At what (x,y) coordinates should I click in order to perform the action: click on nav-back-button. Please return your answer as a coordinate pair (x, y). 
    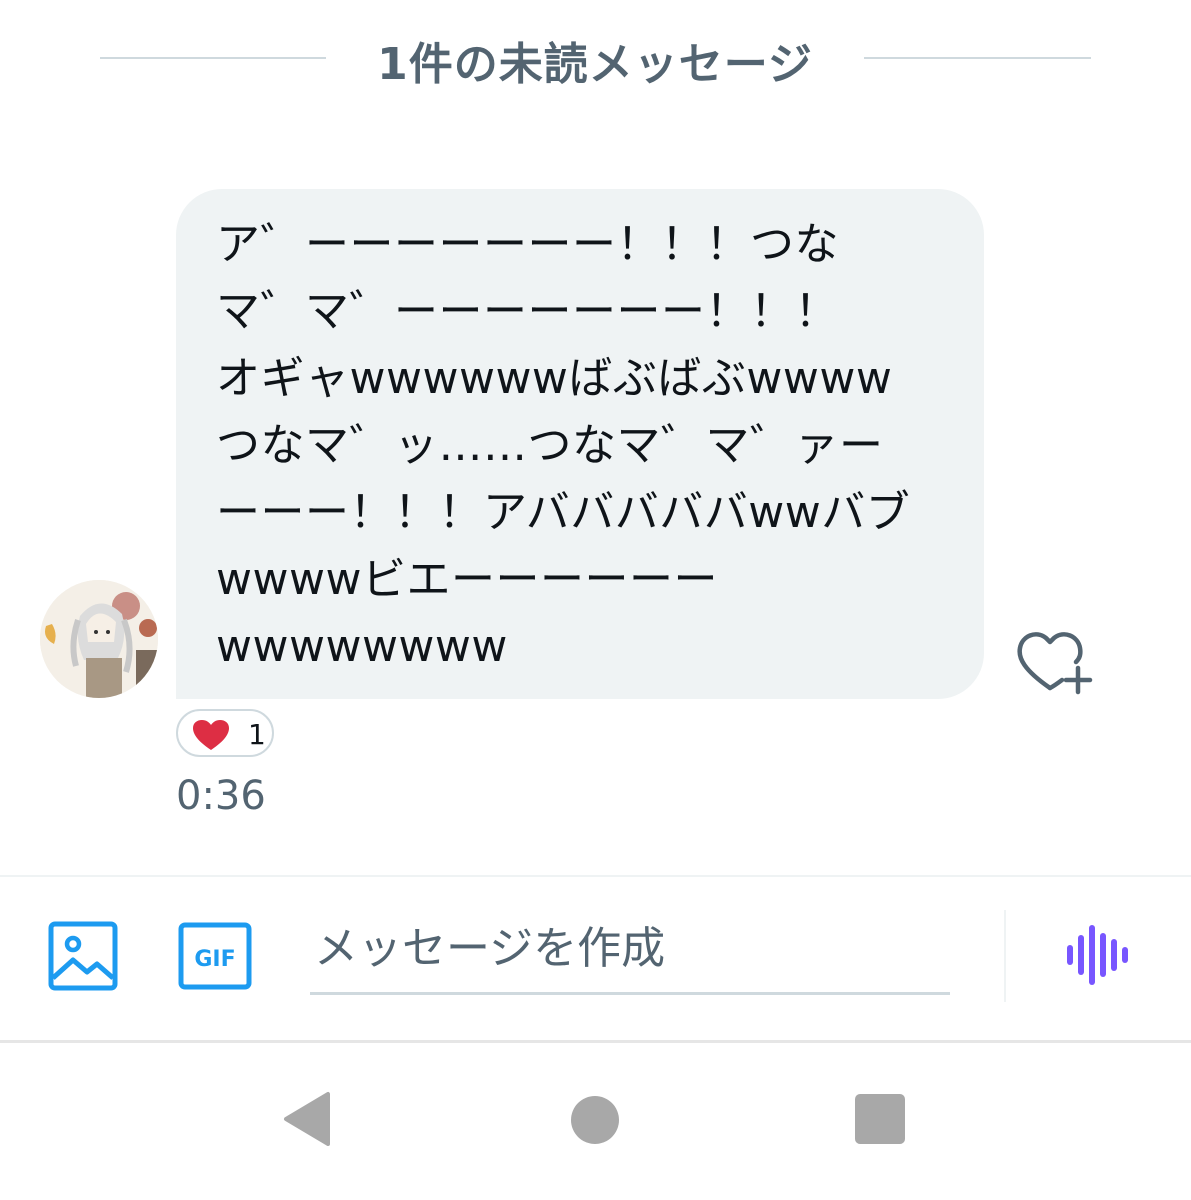
    Looking at the image, I should click on (307, 1119).